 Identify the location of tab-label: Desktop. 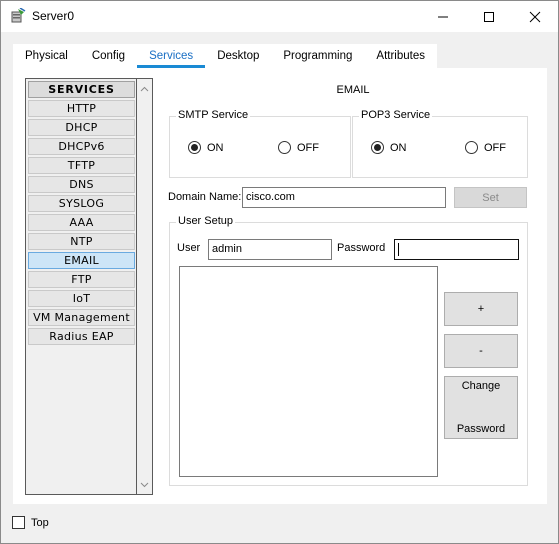
(238, 56).